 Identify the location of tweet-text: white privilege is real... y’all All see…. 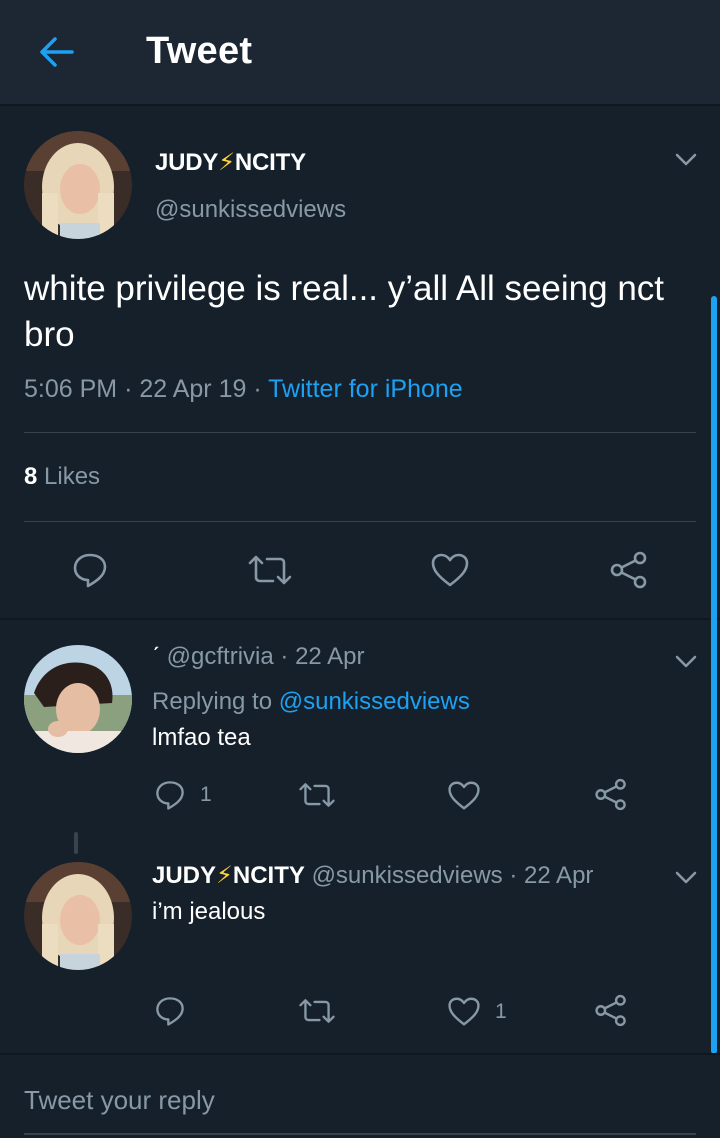
(344, 311).